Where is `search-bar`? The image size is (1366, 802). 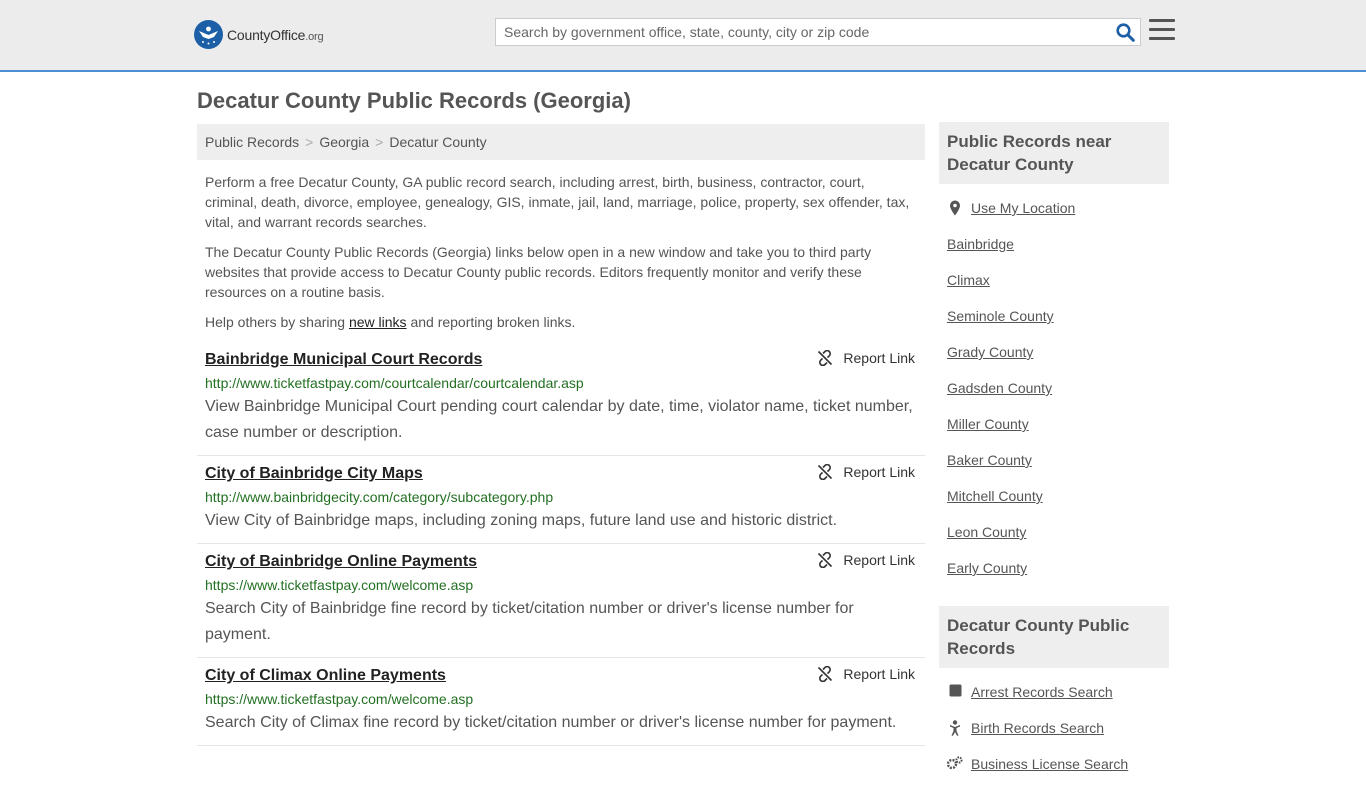 search-bar is located at coordinates (818, 32).